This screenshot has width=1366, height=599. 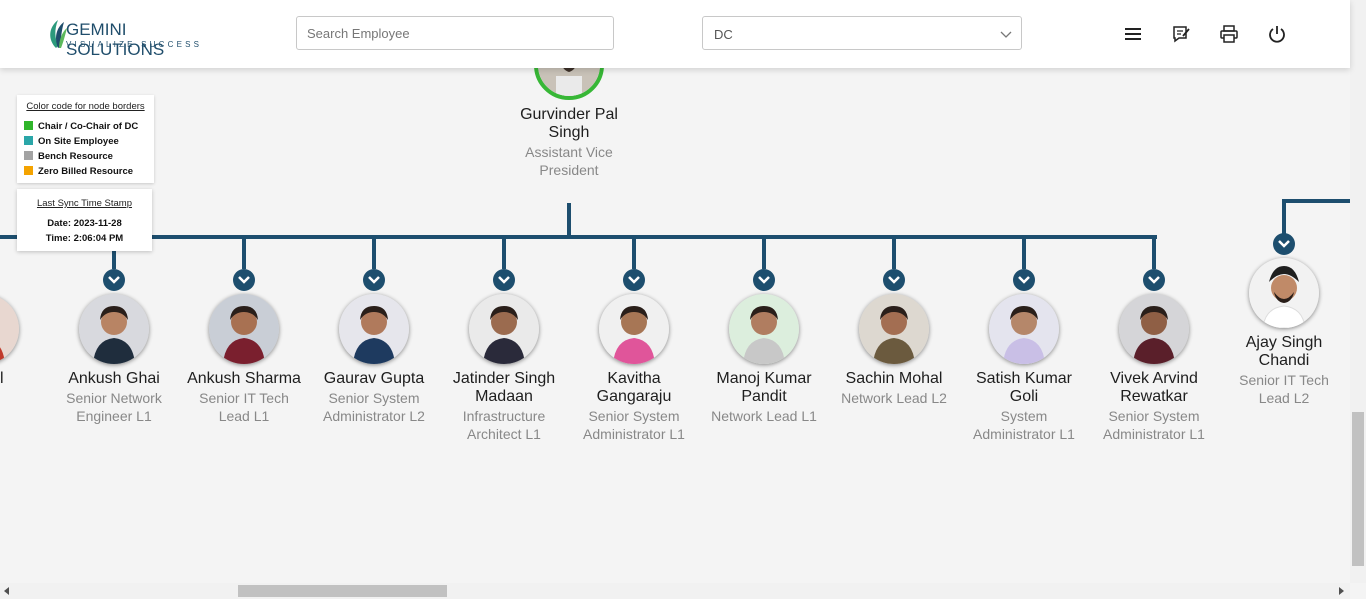 What do you see at coordinates (1358, 489) in the screenshot?
I see `vertical-scroll-thumb` at bounding box center [1358, 489].